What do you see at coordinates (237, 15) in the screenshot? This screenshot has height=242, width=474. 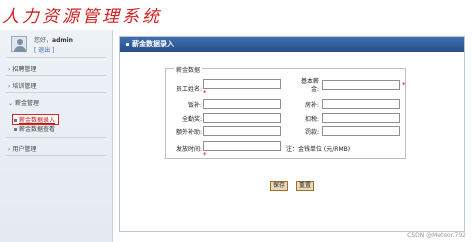 I see `header: 人力资源管理系统` at bounding box center [237, 15].